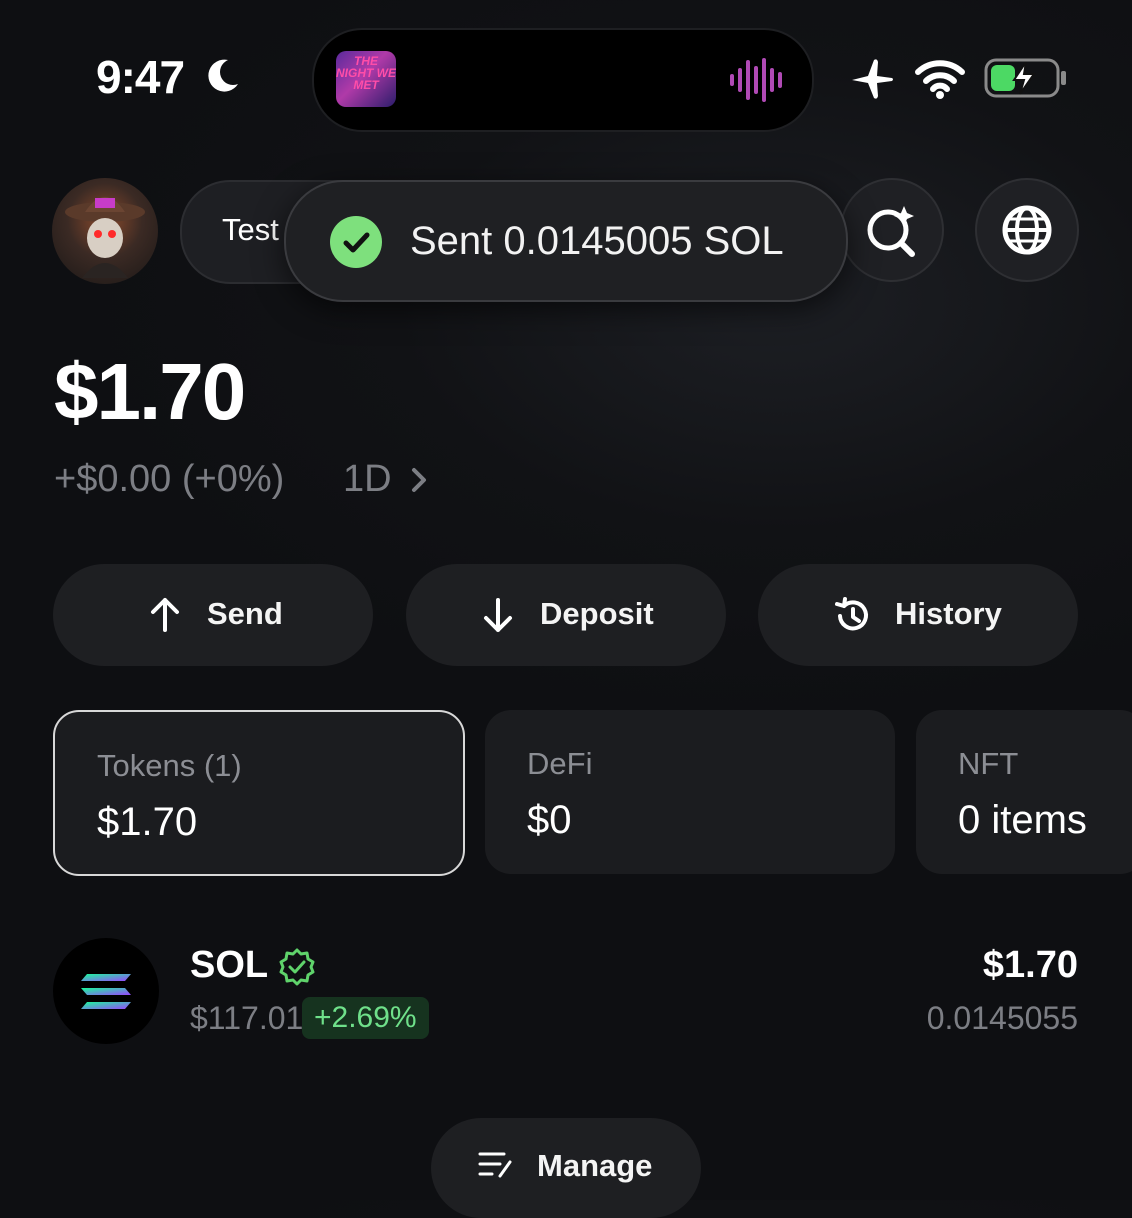  I want to click on now-playing-album-art: THE NIGHT WE MET, so click(366, 79).